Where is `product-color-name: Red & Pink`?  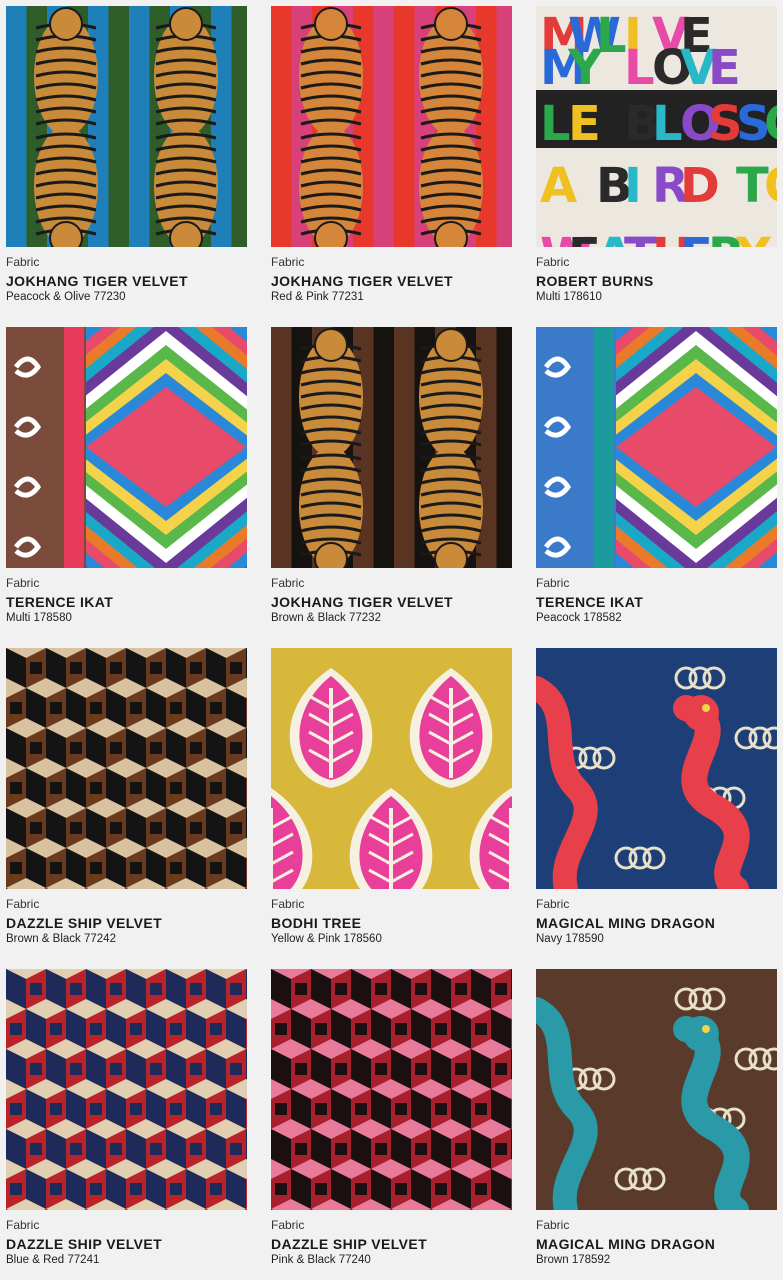 product-color-name: Red & Pink is located at coordinates (300, 297).